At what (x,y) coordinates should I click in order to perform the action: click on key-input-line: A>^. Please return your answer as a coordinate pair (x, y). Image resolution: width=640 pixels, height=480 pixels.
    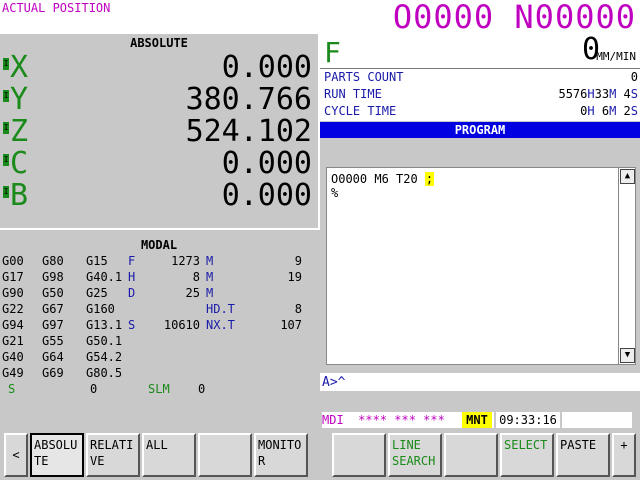
    Looking at the image, I should click on (480, 382).